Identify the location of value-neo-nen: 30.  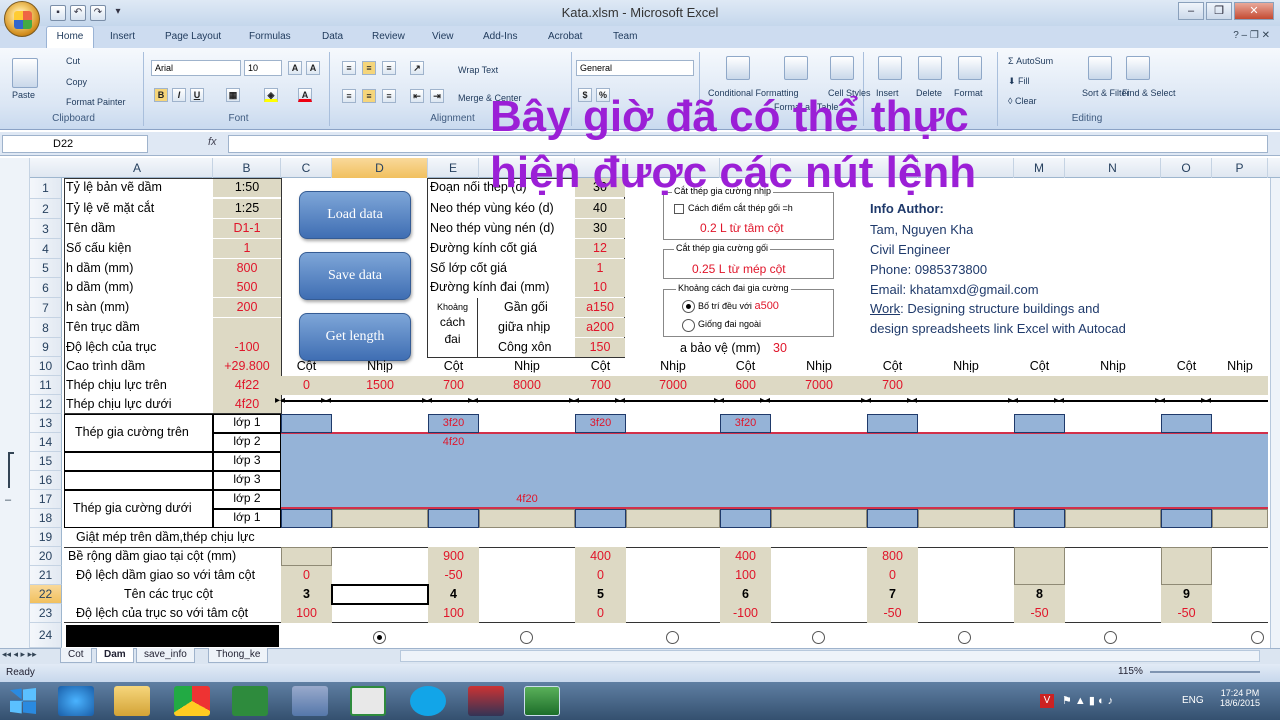
(600, 228).